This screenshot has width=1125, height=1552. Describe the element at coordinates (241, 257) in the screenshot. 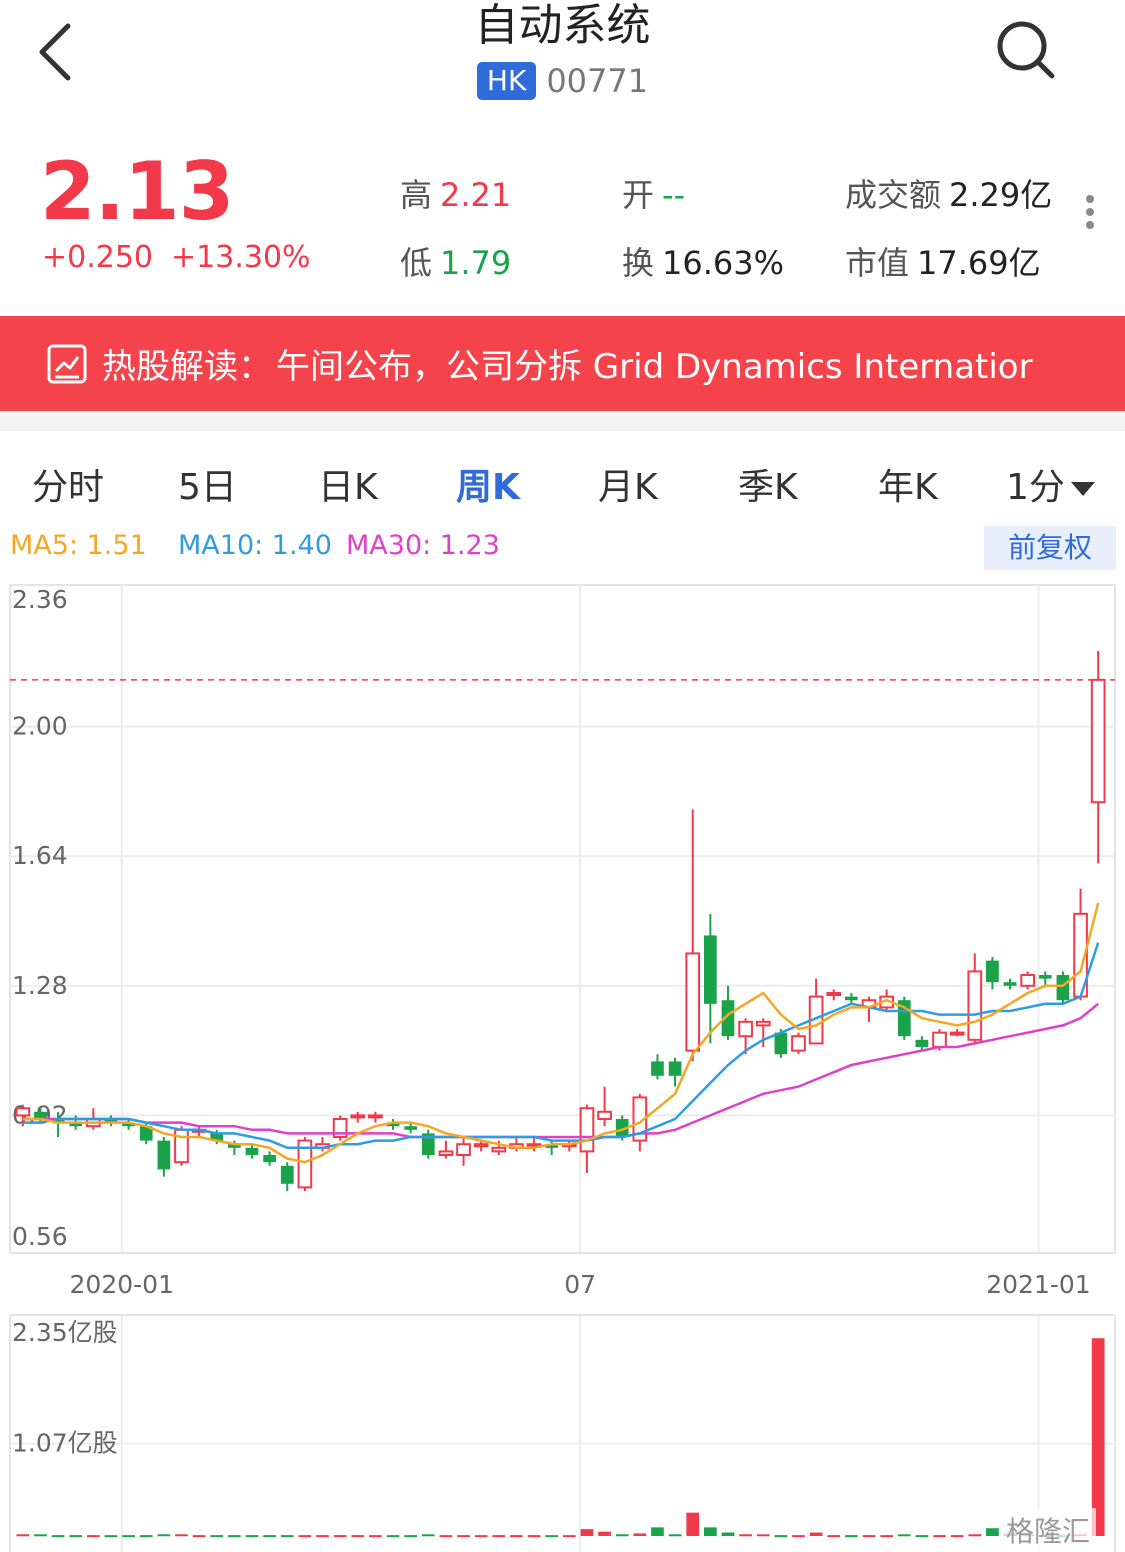

I see `change-percent: +13.30%` at that location.